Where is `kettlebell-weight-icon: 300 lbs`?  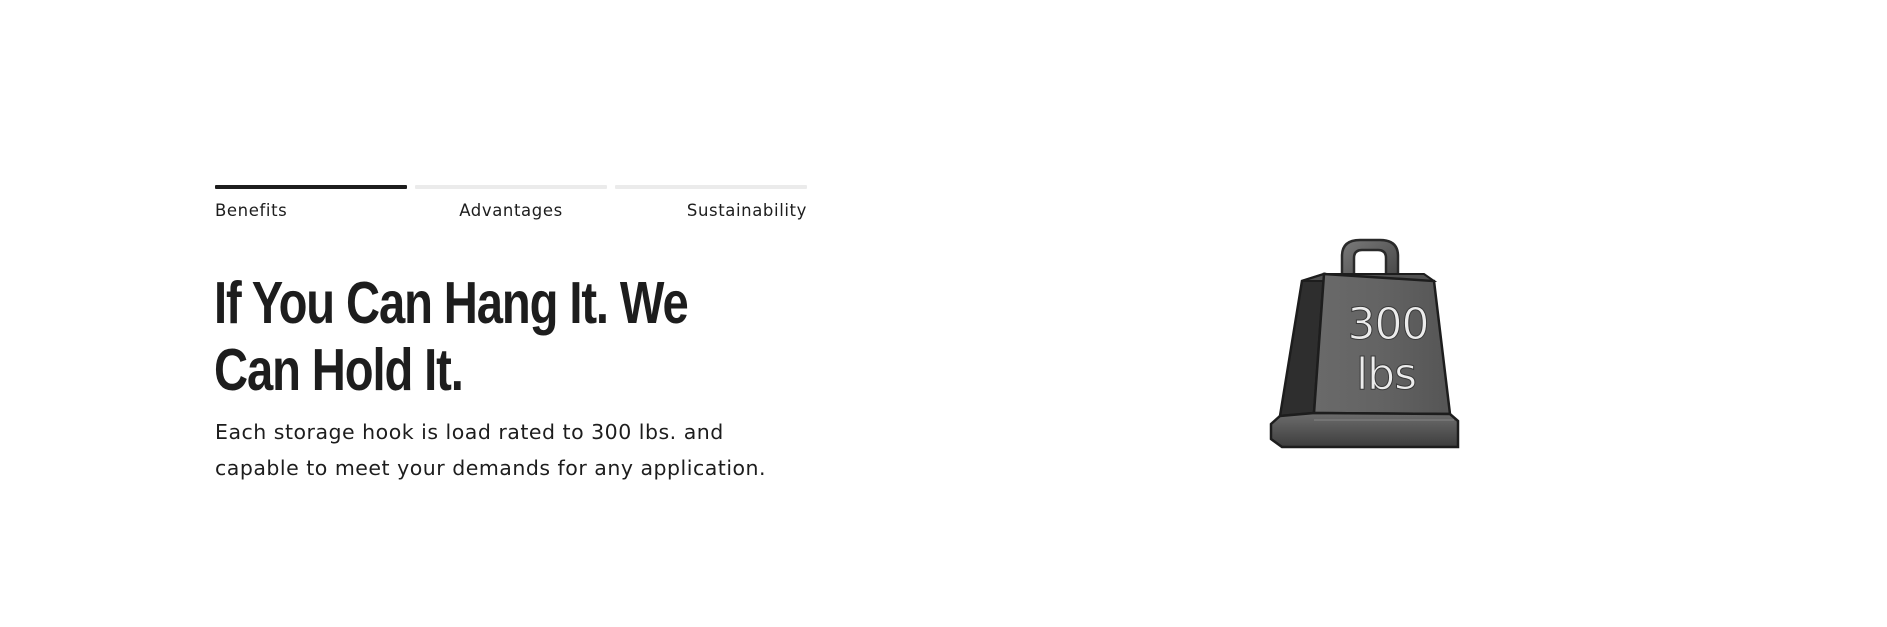 kettlebell-weight-icon: 300 lbs is located at coordinates (1364, 343).